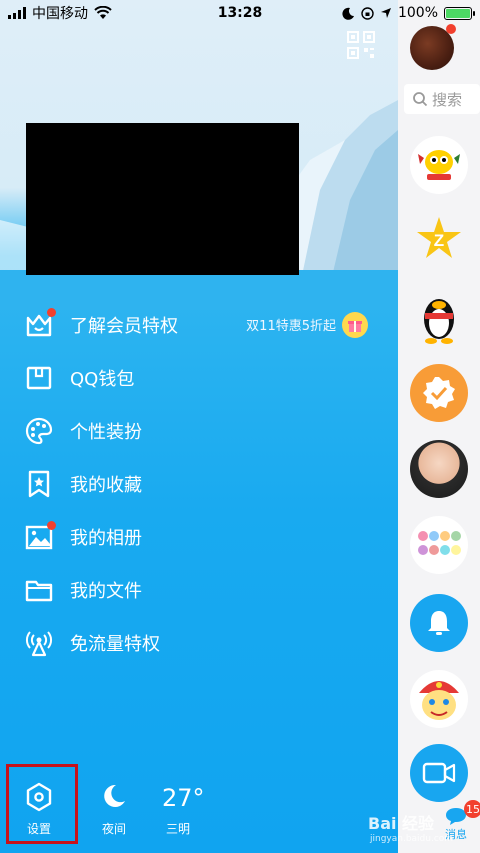 Image resolution: width=480 pixels, height=853 pixels. I want to click on photo-icon, so click(39, 537).